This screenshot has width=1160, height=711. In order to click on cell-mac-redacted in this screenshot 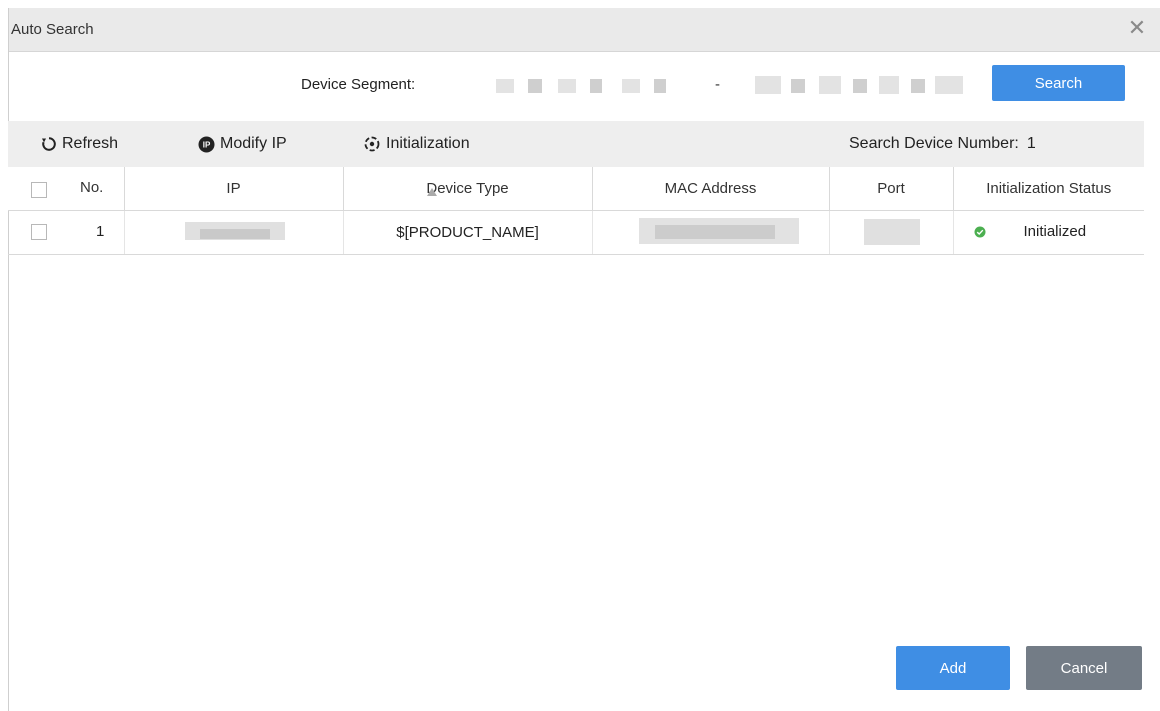, I will do `click(711, 232)`.